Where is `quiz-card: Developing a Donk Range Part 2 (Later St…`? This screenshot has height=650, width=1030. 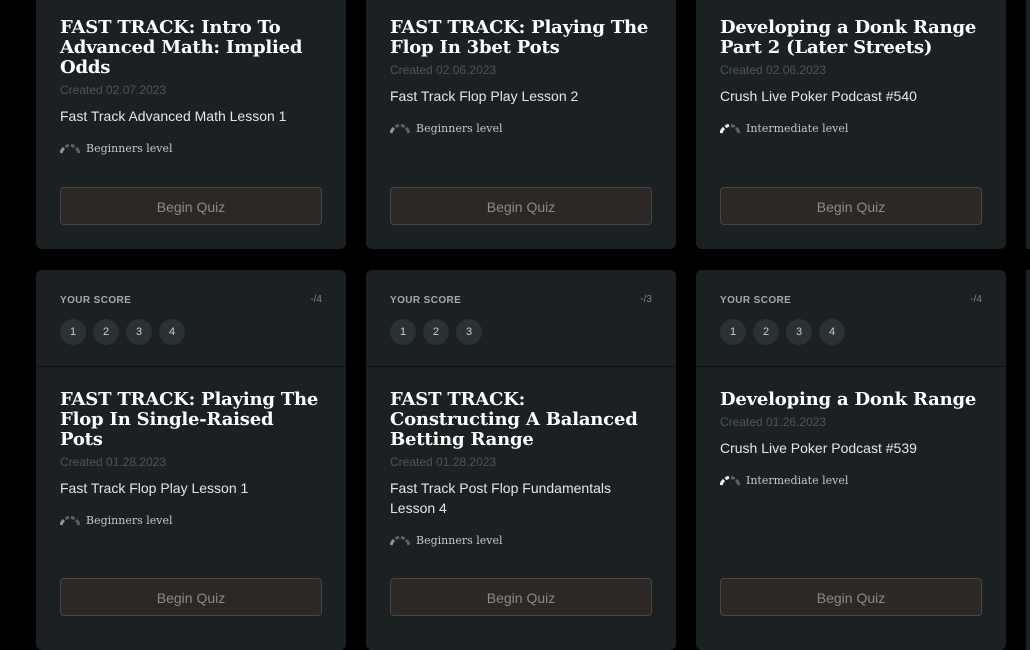 quiz-card: Developing a Donk Range Part 2 (Later St… is located at coordinates (851, 124).